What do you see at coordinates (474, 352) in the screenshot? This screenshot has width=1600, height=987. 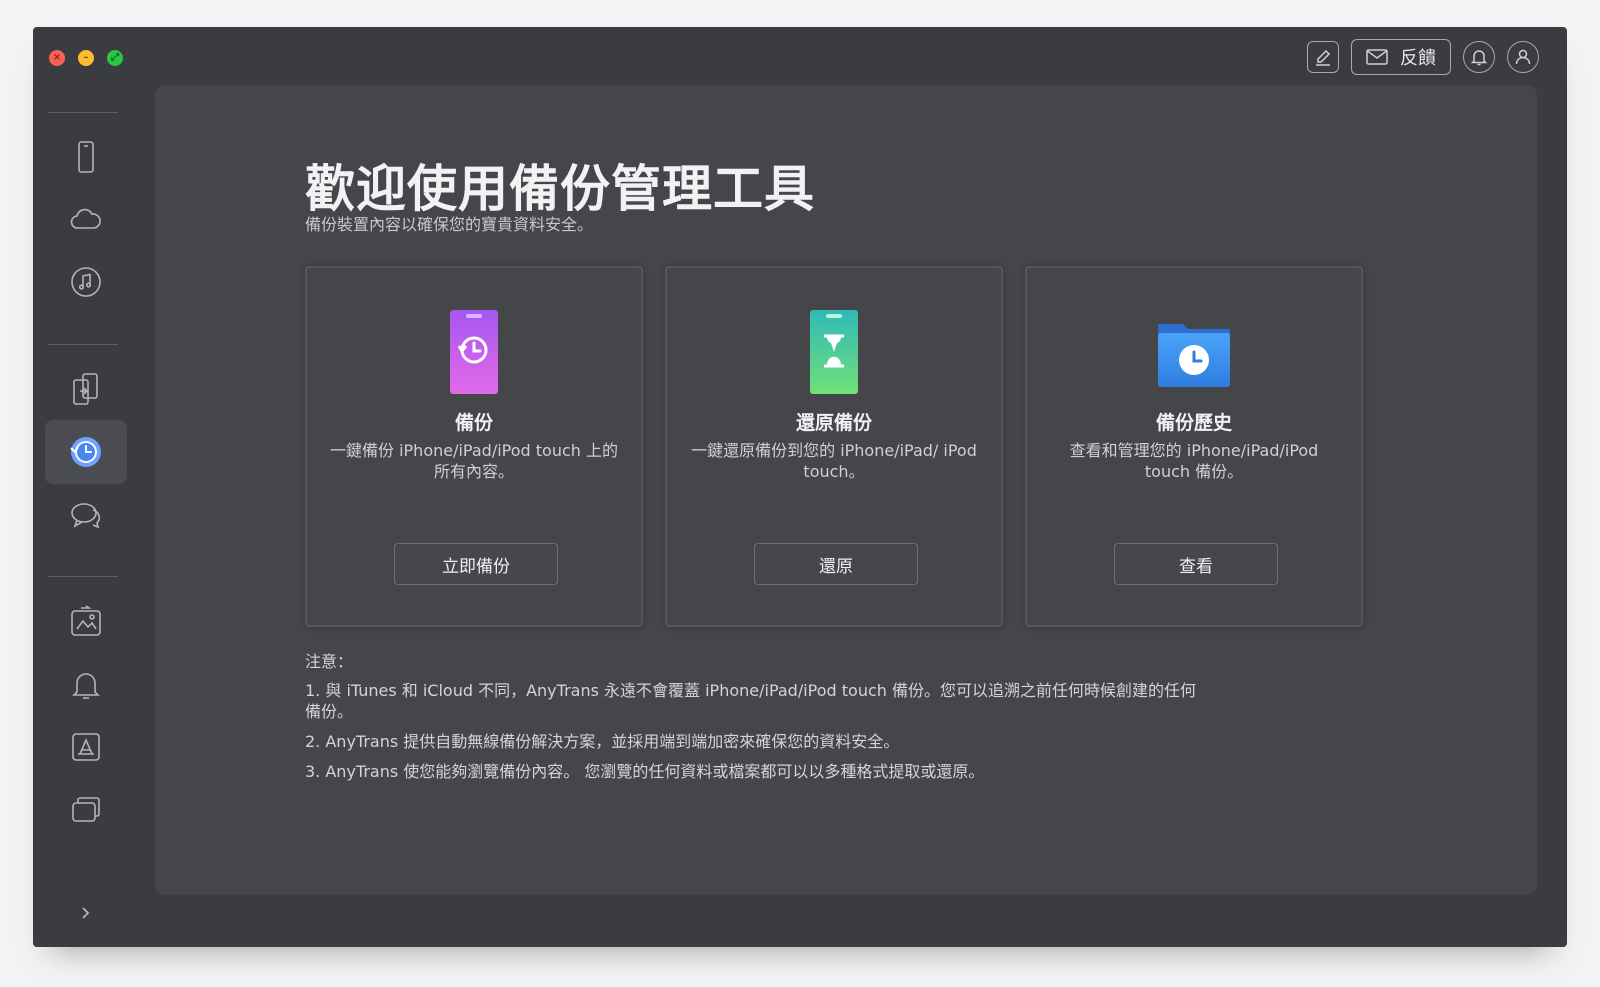 I see `phone-backup-icon` at bounding box center [474, 352].